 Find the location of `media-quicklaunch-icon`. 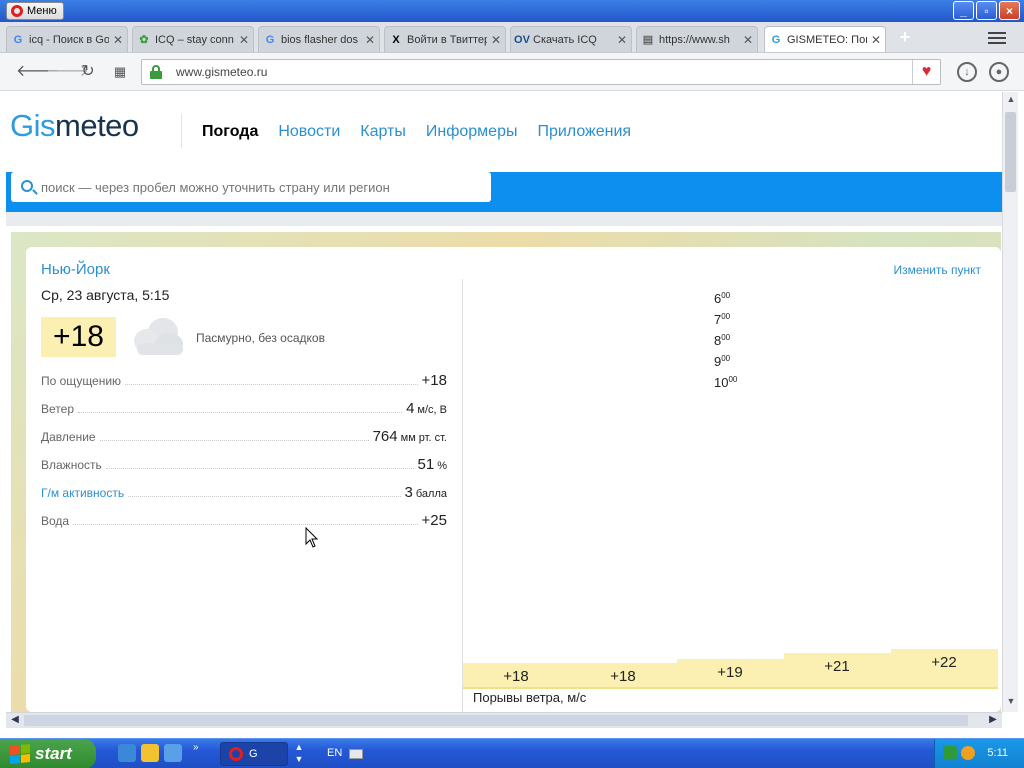

media-quicklaunch-icon is located at coordinates (173, 753).